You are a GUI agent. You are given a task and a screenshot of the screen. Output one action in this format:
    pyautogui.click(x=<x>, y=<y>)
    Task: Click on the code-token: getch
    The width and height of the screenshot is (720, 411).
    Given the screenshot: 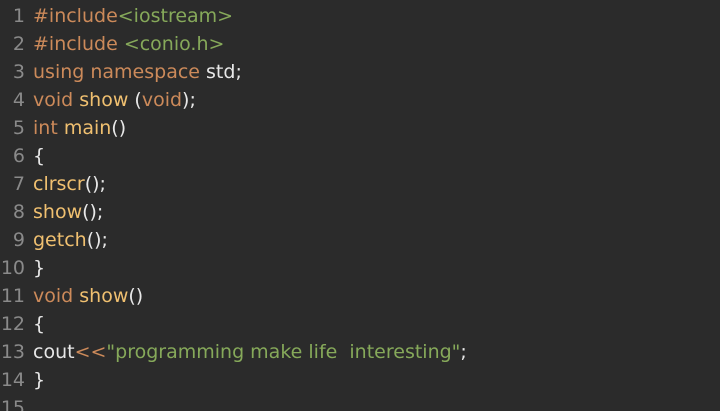 What is the action you would take?
    pyautogui.click(x=60, y=240)
    